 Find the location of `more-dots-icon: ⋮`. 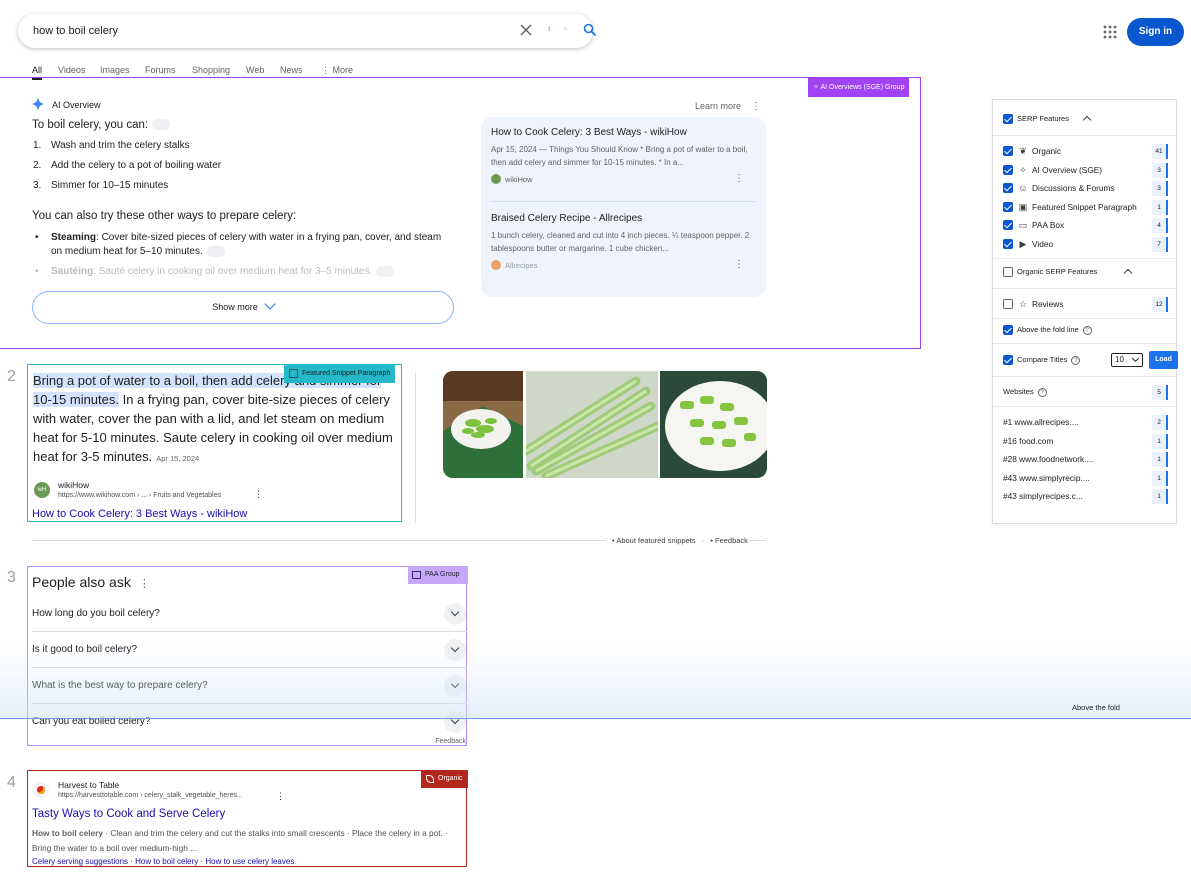

more-dots-icon: ⋮ is located at coordinates (327, 70).